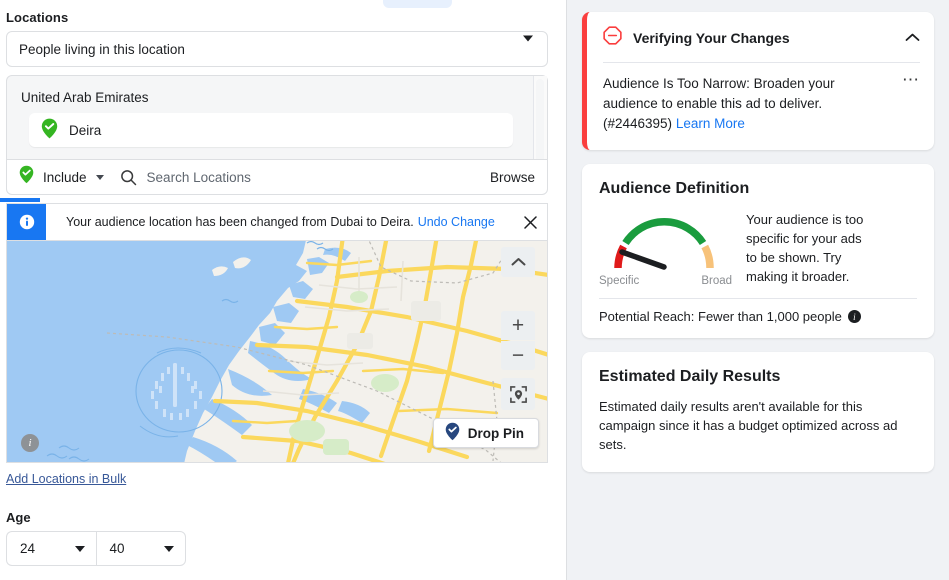 The height and width of the screenshot is (580, 949). I want to click on locations-label: Locations, so click(37, 17).